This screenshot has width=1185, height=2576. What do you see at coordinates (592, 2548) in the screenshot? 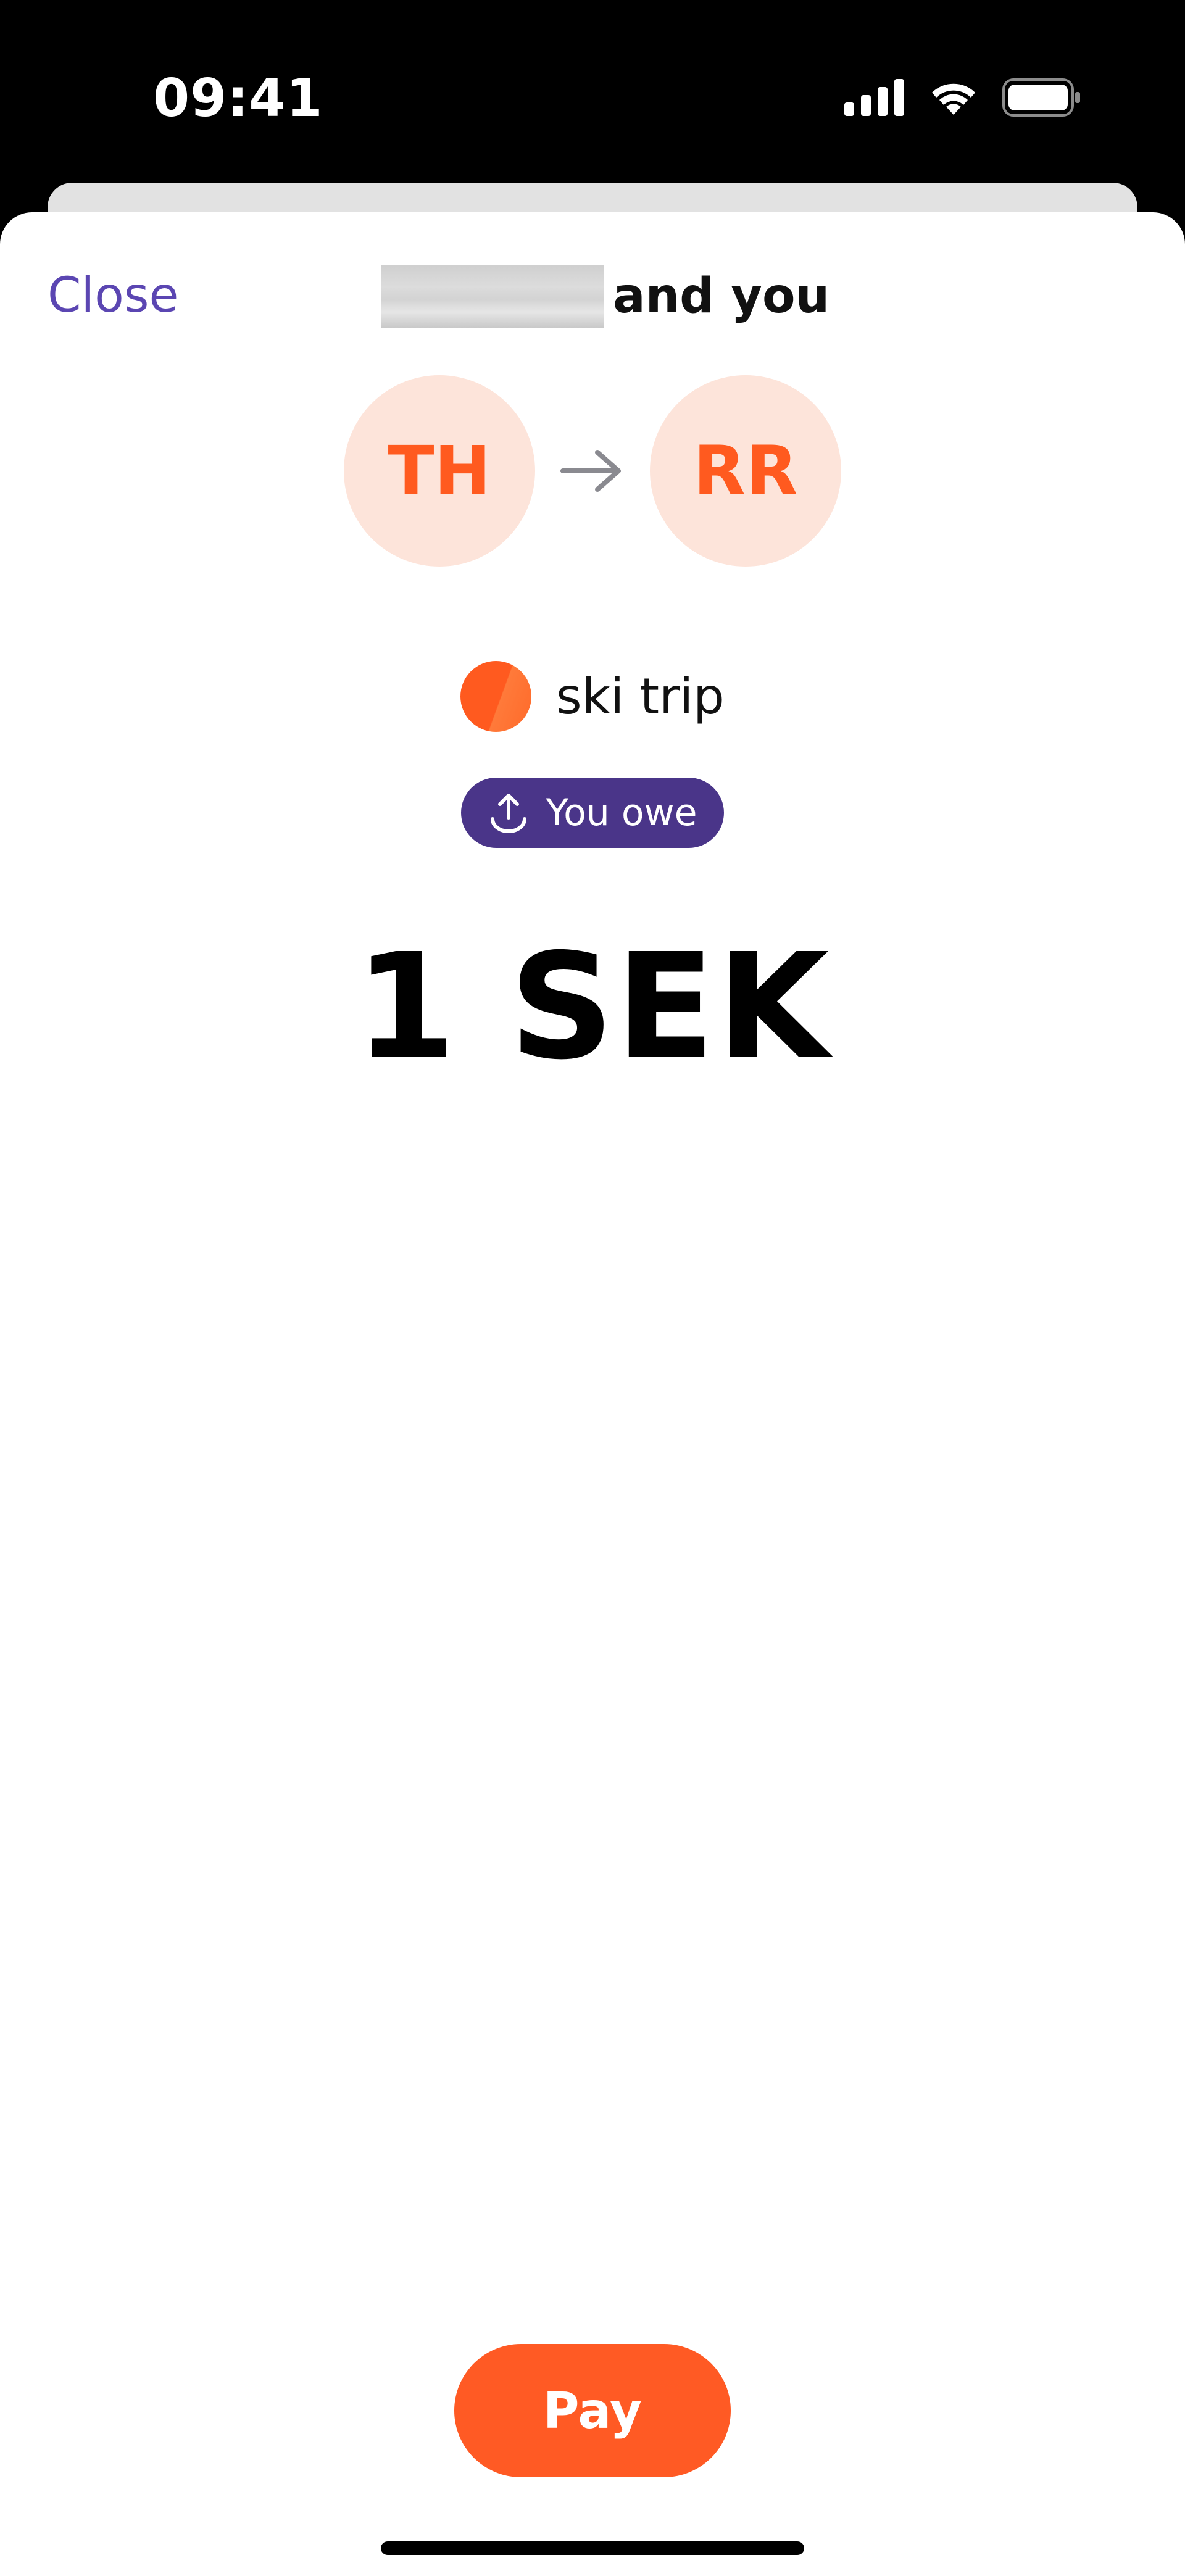
I see `home-indicator` at bounding box center [592, 2548].